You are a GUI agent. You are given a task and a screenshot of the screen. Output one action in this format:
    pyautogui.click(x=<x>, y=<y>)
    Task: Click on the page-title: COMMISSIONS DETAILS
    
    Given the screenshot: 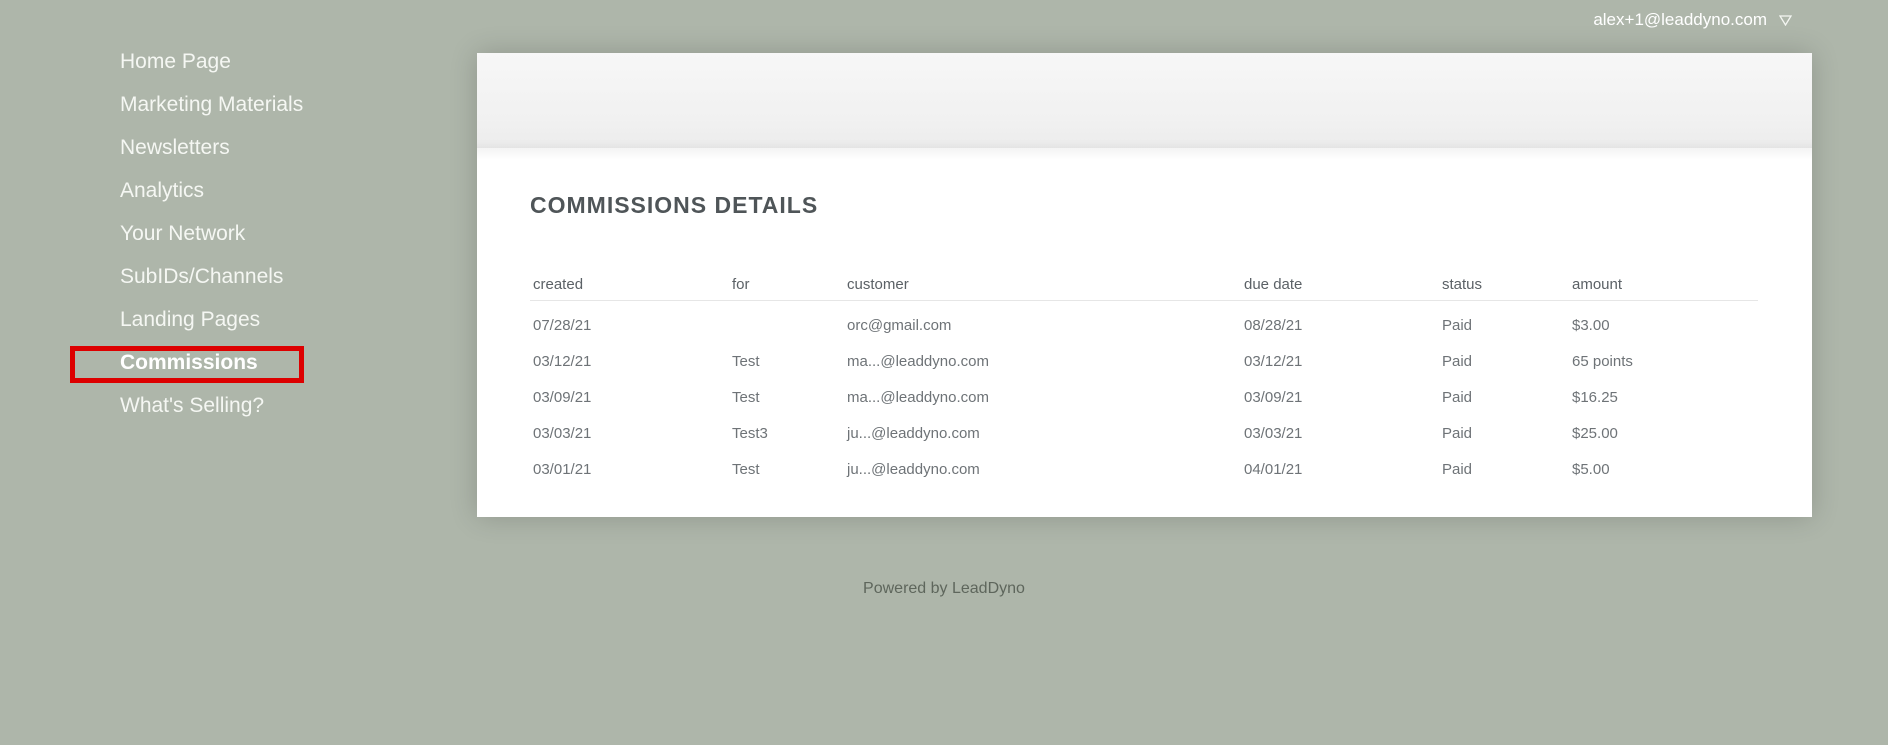 What is the action you would take?
    pyautogui.click(x=674, y=205)
    